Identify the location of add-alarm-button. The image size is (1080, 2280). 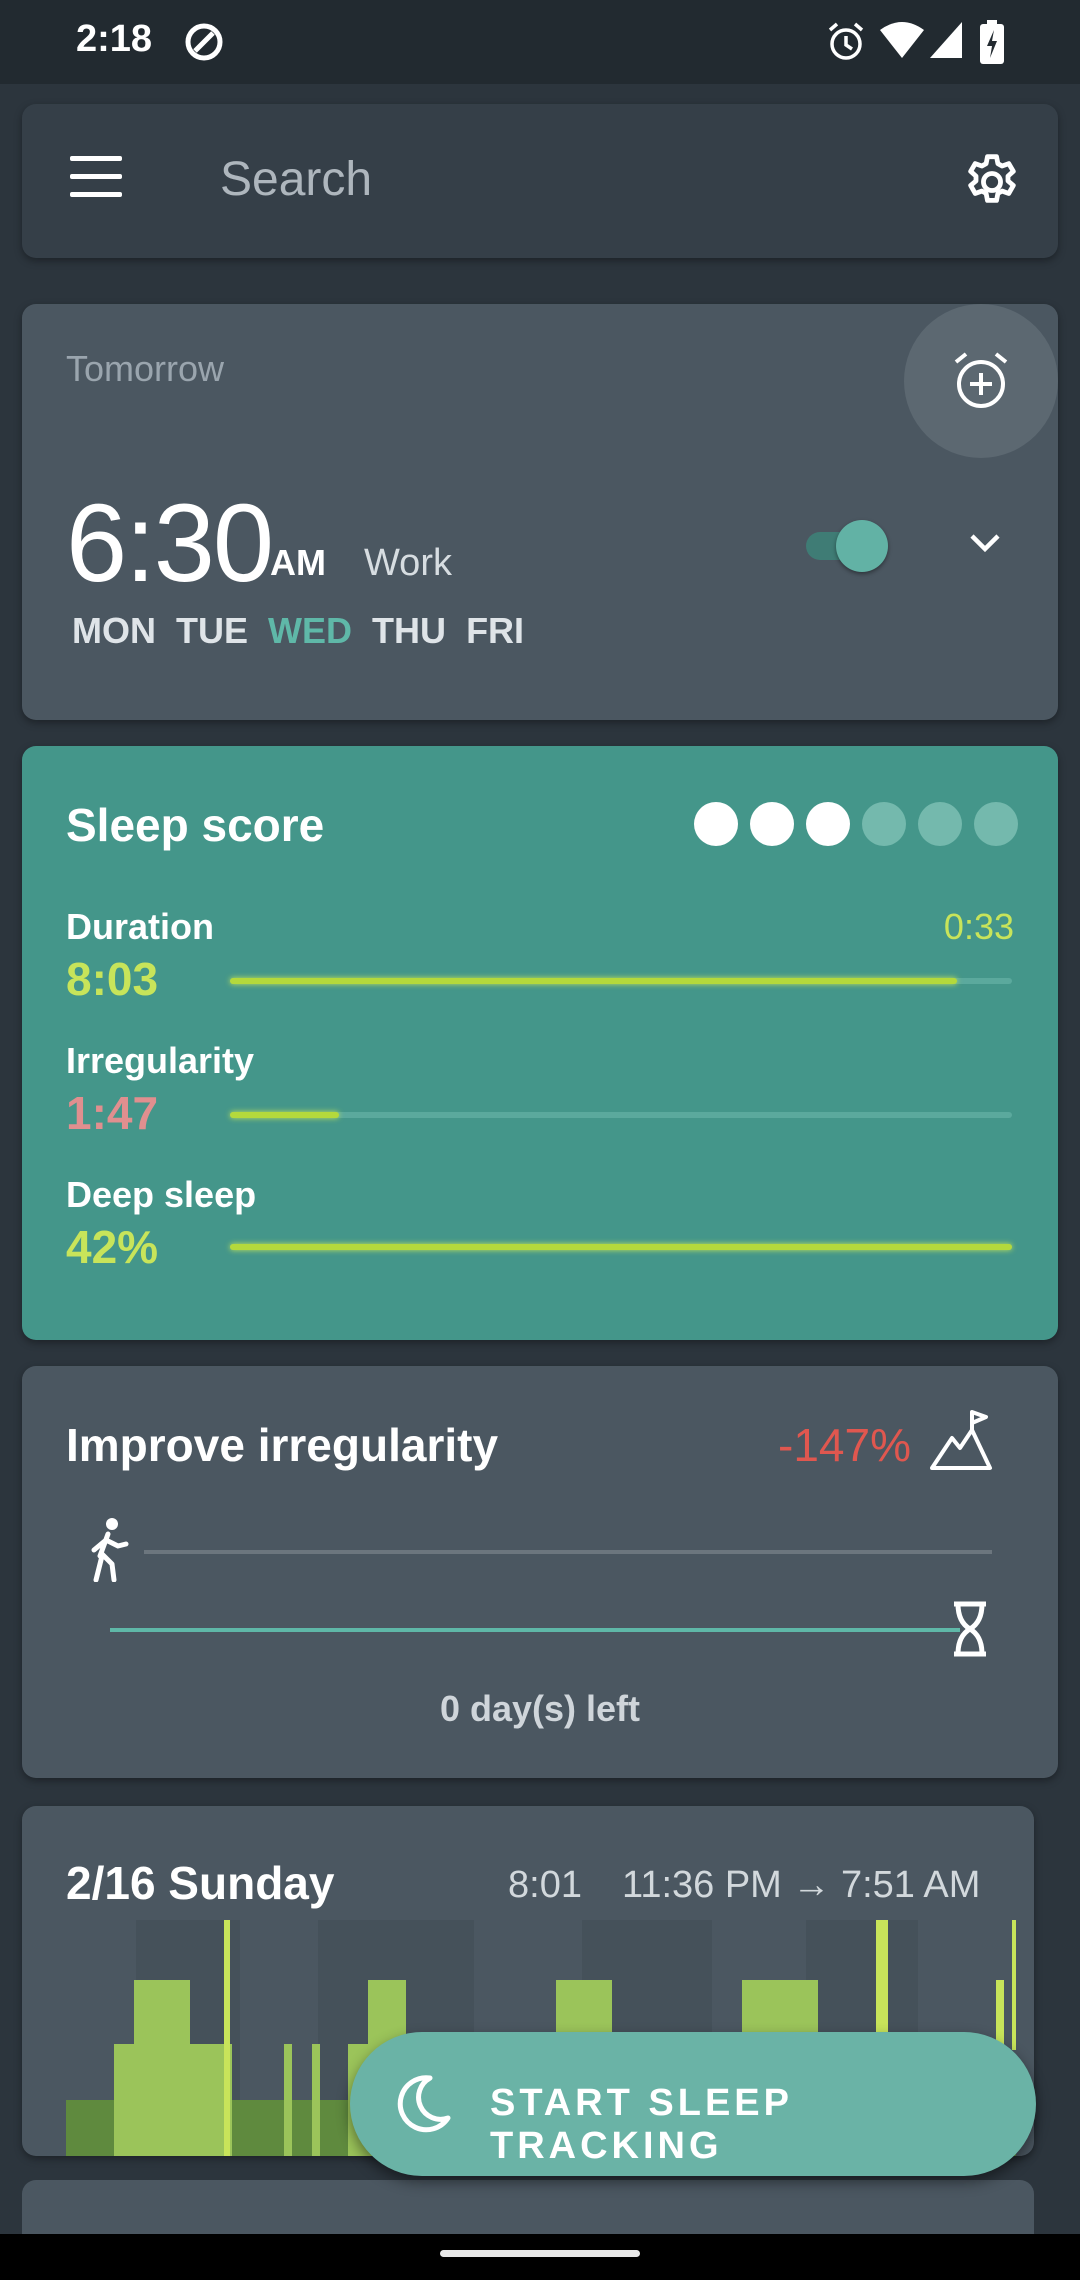
(981, 381).